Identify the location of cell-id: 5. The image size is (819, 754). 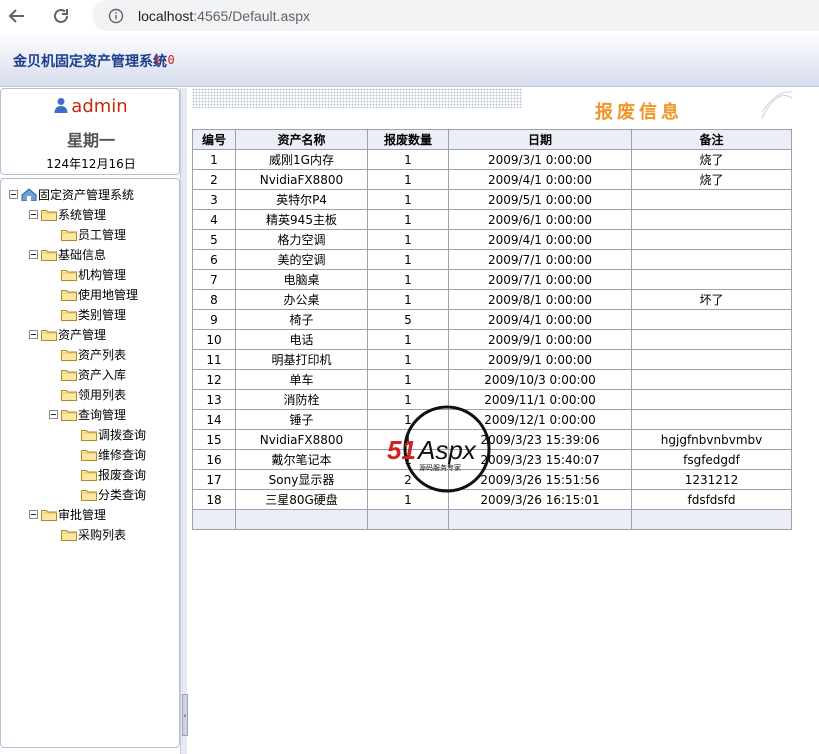
(214, 239).